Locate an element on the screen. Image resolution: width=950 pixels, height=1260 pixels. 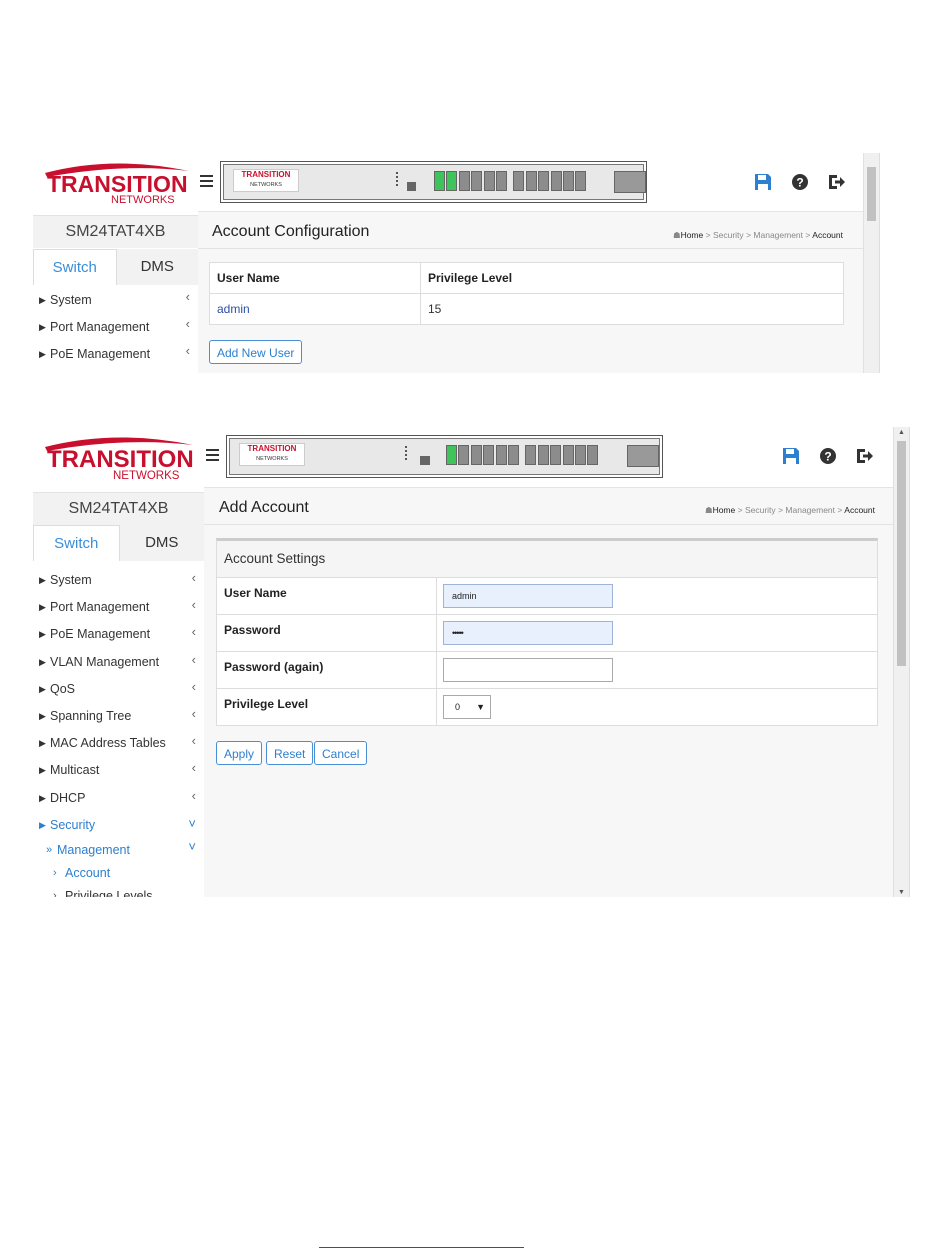
scrollbar: ▲ ▼ is located at coordinates (901, 662).